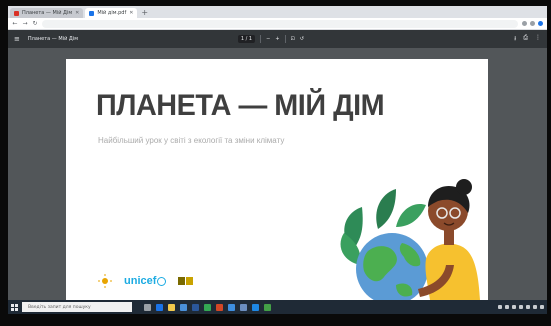 This screenshot has width=551, height=326. Describe the element at coordinates (277, 307) in the screenshot. I see `taskbar: Введіть запит для пошуку` at that location.